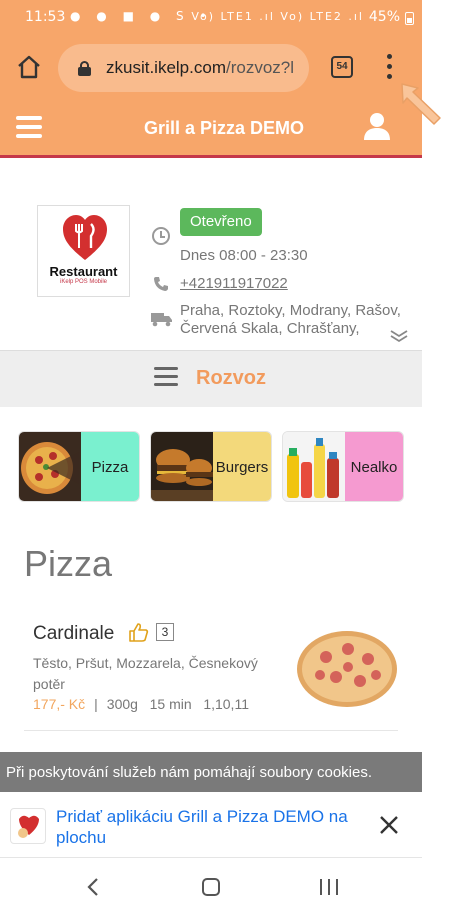  I want to click on back-icon, so click(93, 887).